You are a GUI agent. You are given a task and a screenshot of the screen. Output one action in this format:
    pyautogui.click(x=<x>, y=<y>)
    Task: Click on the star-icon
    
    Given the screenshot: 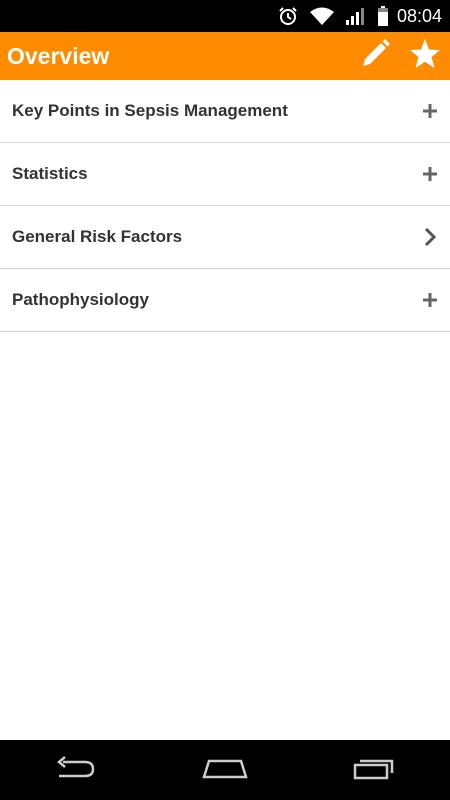 What is the action you would take?
    pyautogui.click(x=425, y=56)
    